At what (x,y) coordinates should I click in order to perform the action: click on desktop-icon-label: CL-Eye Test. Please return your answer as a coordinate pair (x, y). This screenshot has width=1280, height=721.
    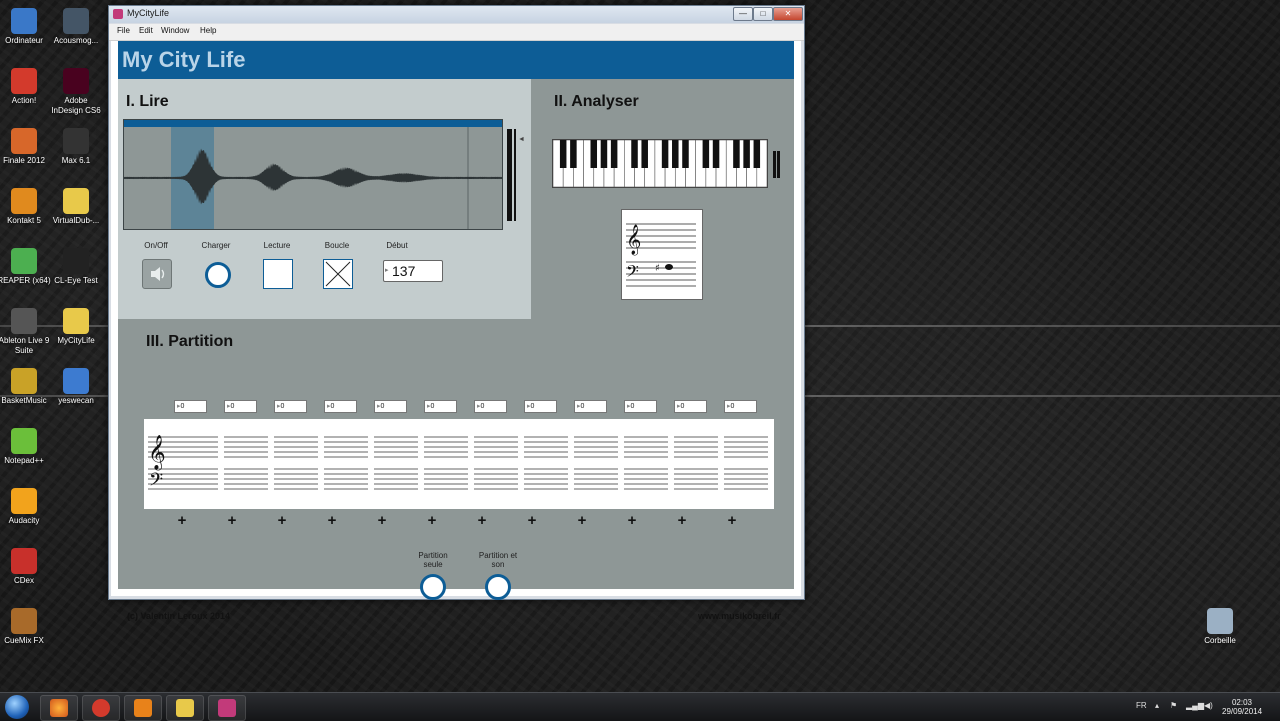
    Looking at the image, I should click on (76, 280).